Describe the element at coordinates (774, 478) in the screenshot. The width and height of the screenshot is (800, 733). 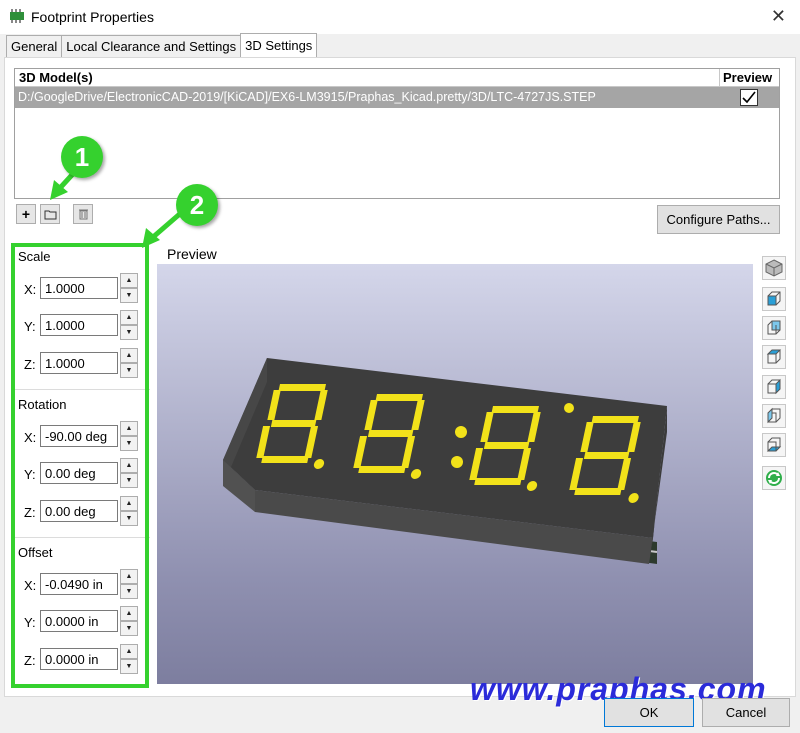
I see `reload-icon` at that location.